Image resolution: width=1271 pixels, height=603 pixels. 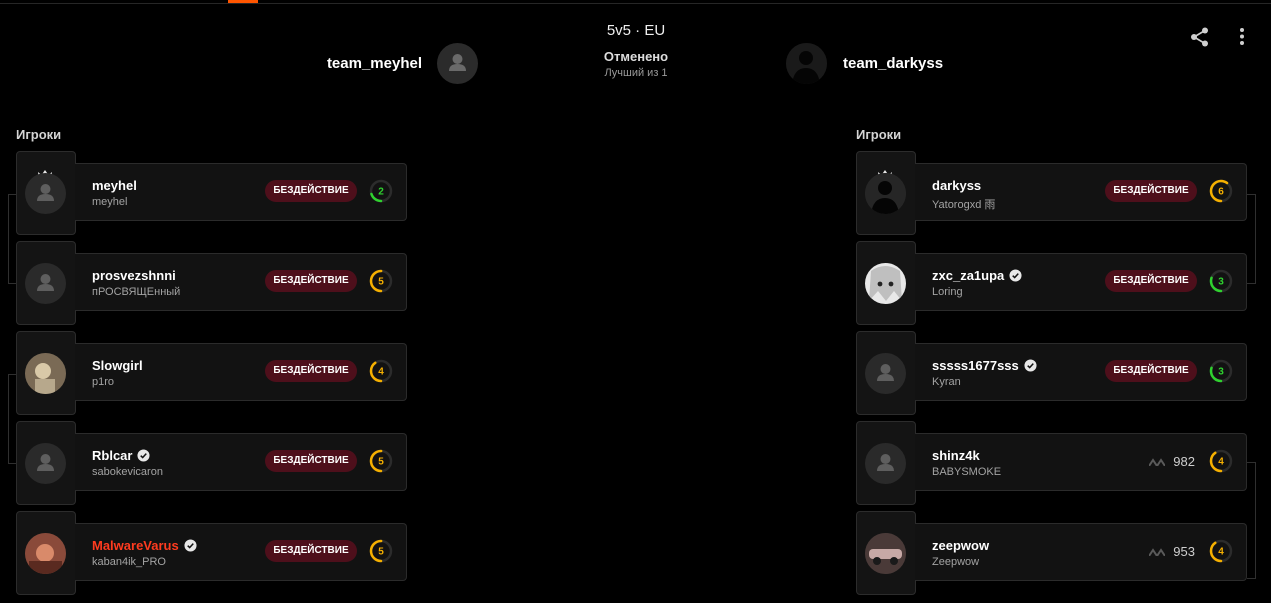 What do you see at coordinates (341, 63) in the screenshot?
I see `team-left-name: team_meyhel` at bounding box center [341, 63].